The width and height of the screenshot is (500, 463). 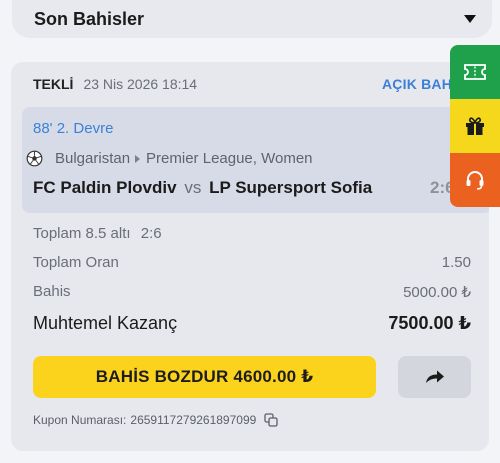 What do you see at coordinates (252, 323) in the screenshot?
I see `potential-win-row: Muhtemel Kazanç 7500.00 ₺` at bounding box center [252, 323].